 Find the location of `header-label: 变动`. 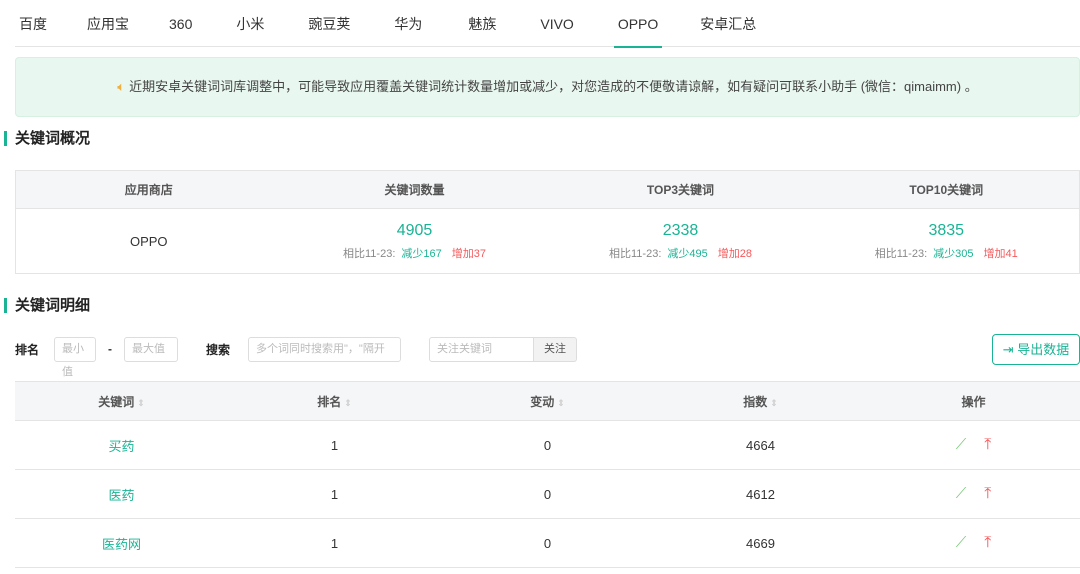

header-label: 变动 is located at coordinates (542, 401).